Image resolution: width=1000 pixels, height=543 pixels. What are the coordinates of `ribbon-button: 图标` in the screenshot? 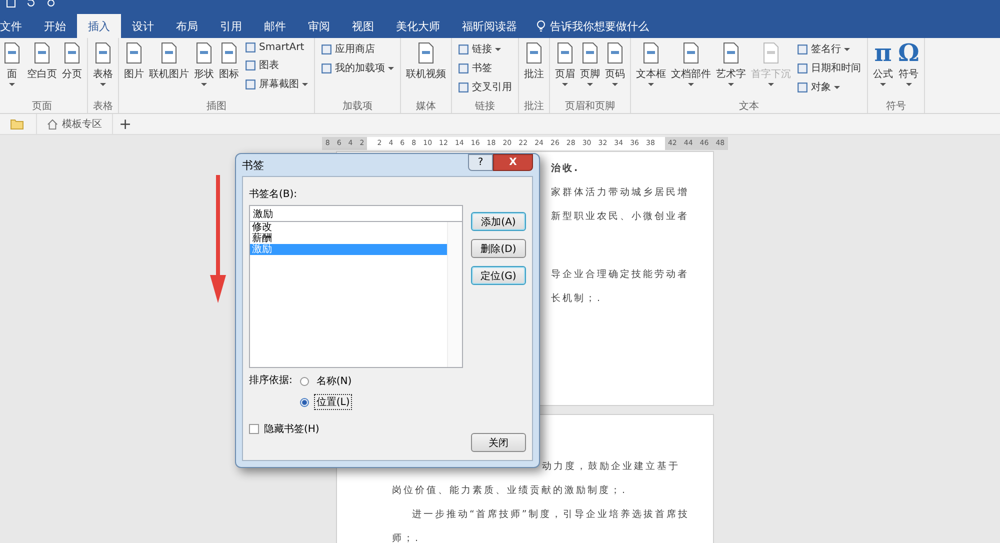 It's located at (229, 70).